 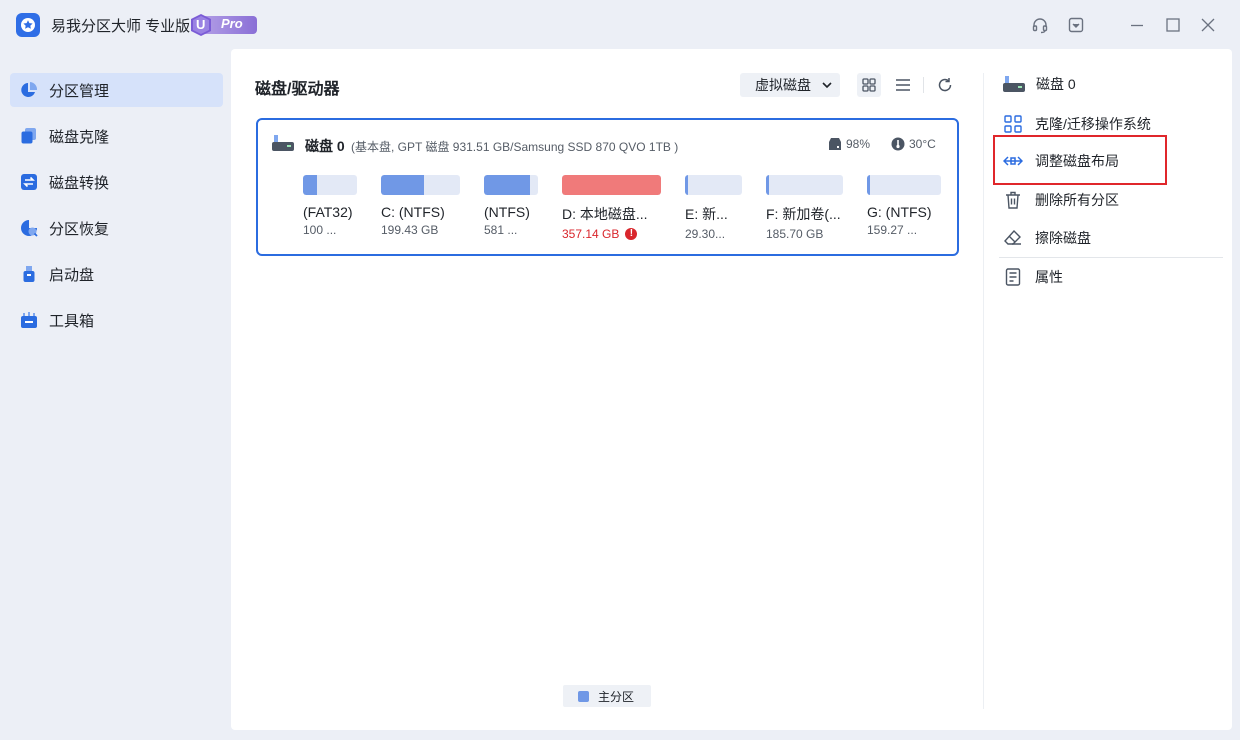 What do you see at coordinates (1093, 124) in the screenshot?
I see `action-label: 克隆/迁移操作系统` at bounding box center [1093, 124].